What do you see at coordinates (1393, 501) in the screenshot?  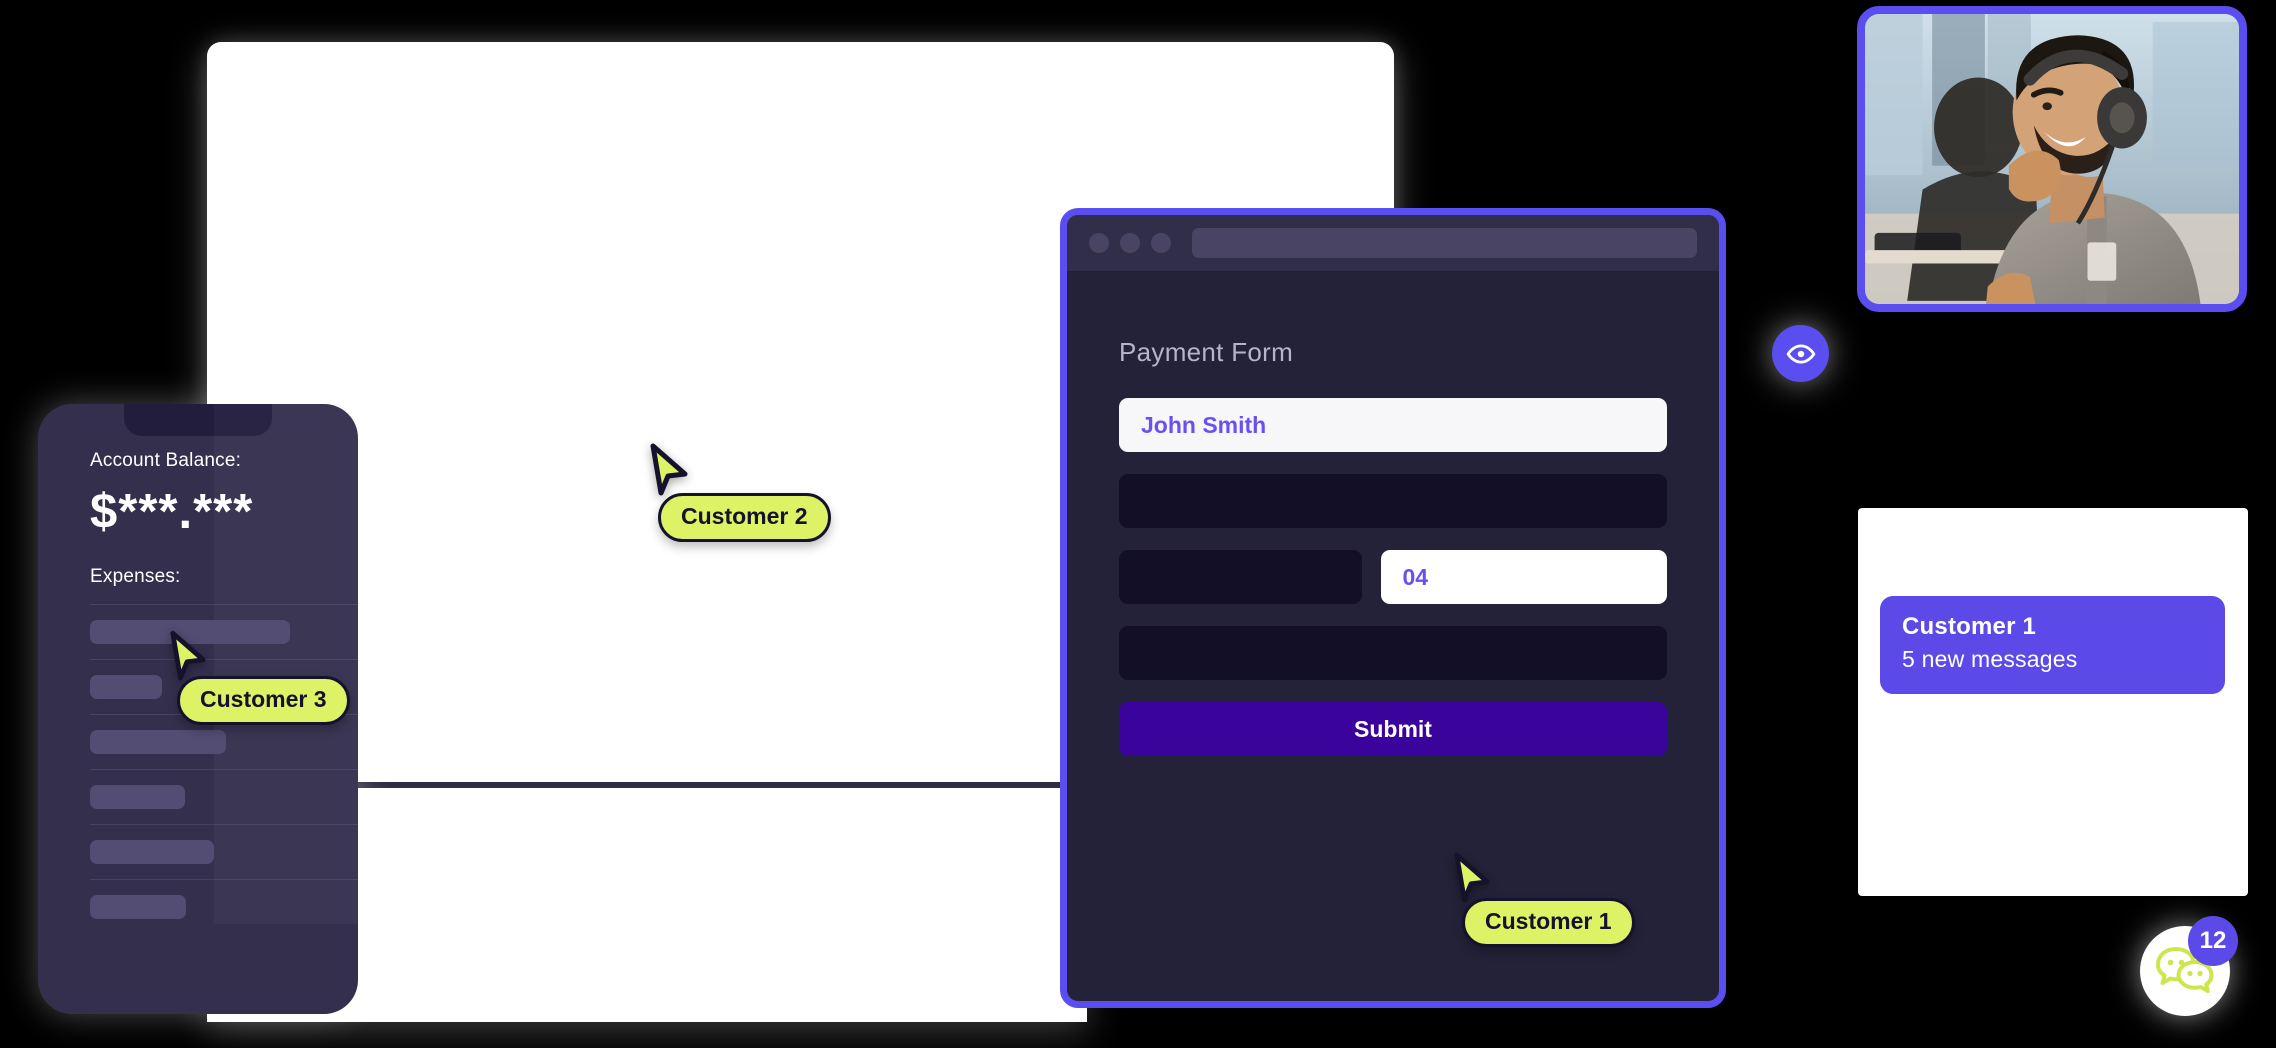 I see `card-number-field` at bounding box center [1393, 501].